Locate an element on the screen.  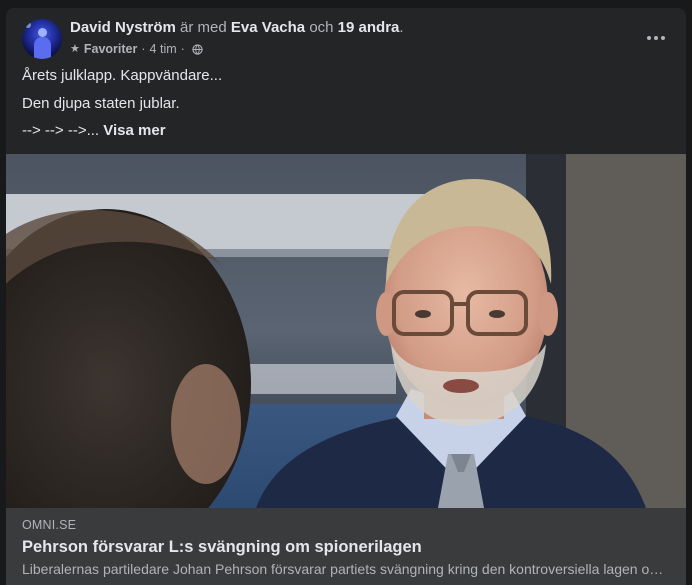
see-more-link: Visa mer is located at coordinates (134, 130).